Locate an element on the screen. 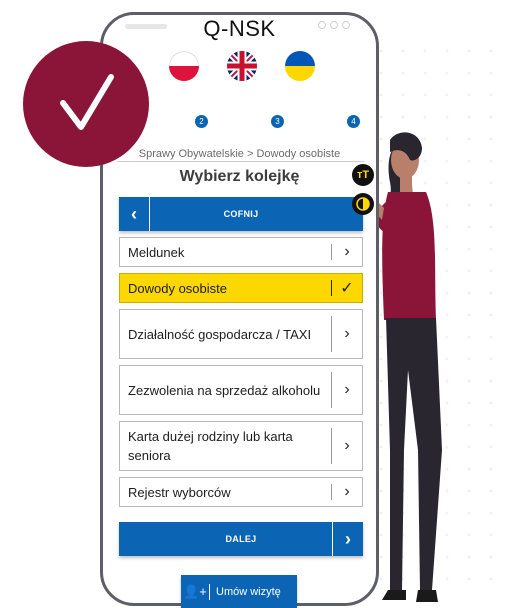 The height and width of the screenshot is (608, 515). checkmark-icon: ✓ is located at coordinates (346, 288).